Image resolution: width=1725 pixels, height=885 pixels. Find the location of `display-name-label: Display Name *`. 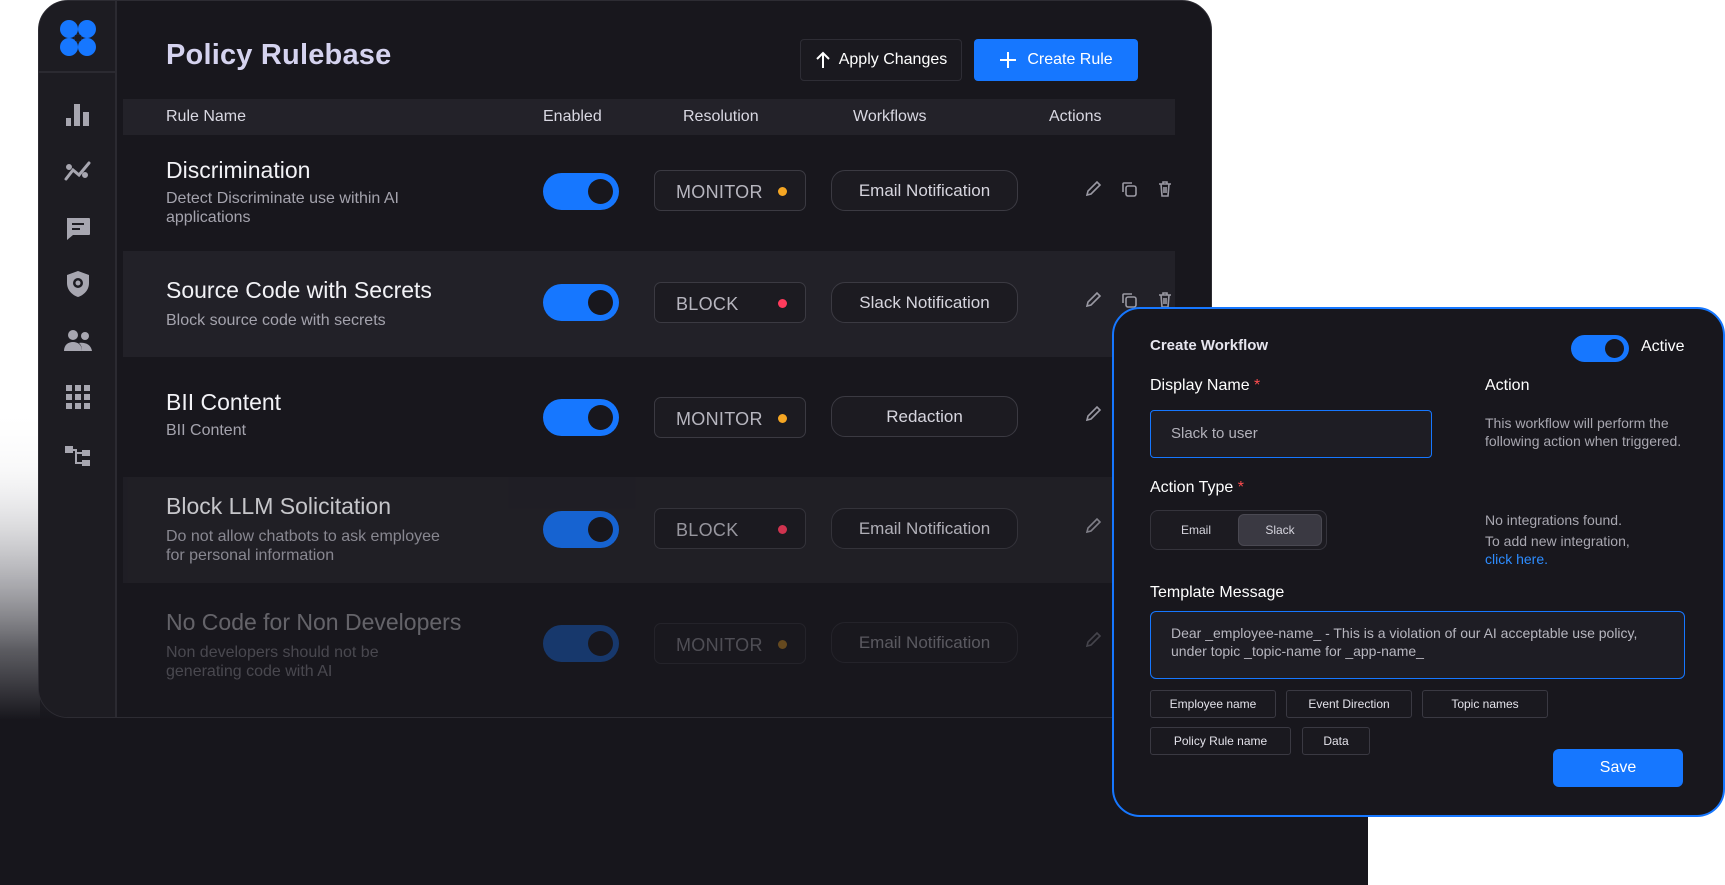

display-name-label: Display Name * is located at coordinates (1205, 385).